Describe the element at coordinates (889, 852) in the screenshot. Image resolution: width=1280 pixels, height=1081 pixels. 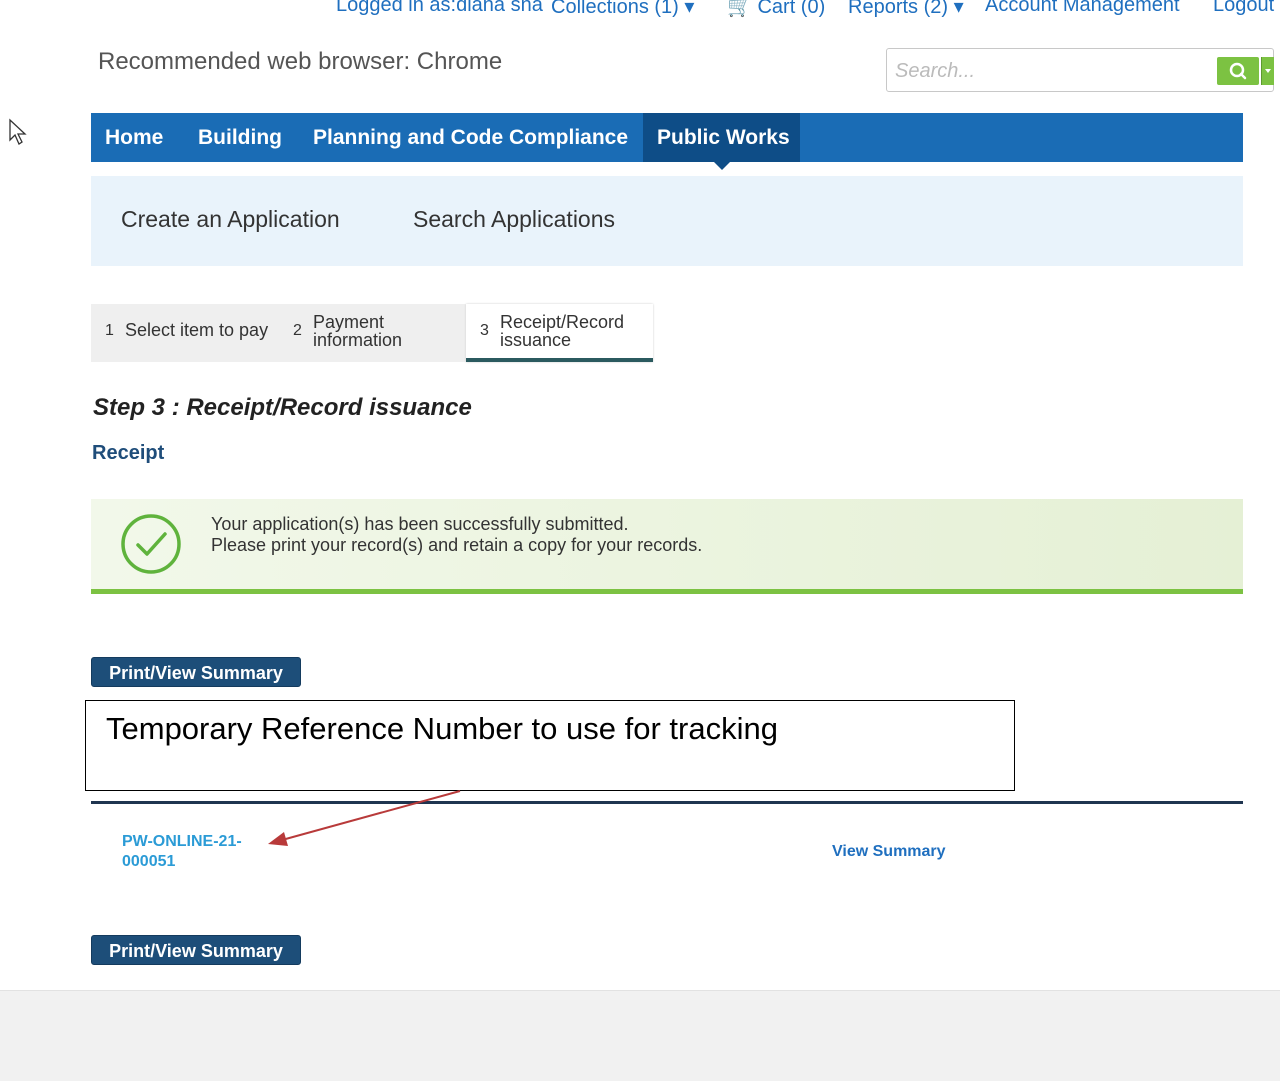
I see `view-summary-link: View Summary` at that location.